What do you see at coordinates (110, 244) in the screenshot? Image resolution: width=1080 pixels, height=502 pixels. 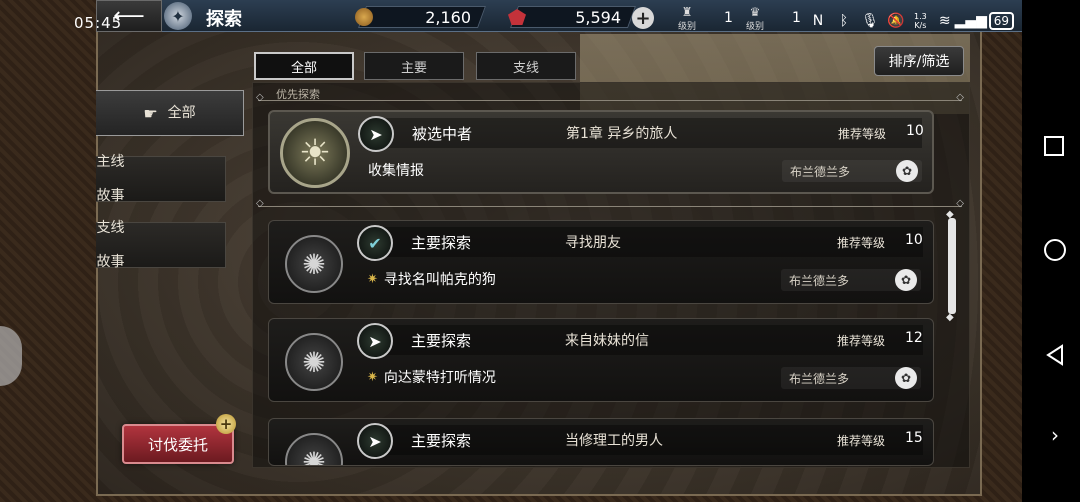 I see `sidebar-item-label: 支线 故事` at bounding box center [110, 244].